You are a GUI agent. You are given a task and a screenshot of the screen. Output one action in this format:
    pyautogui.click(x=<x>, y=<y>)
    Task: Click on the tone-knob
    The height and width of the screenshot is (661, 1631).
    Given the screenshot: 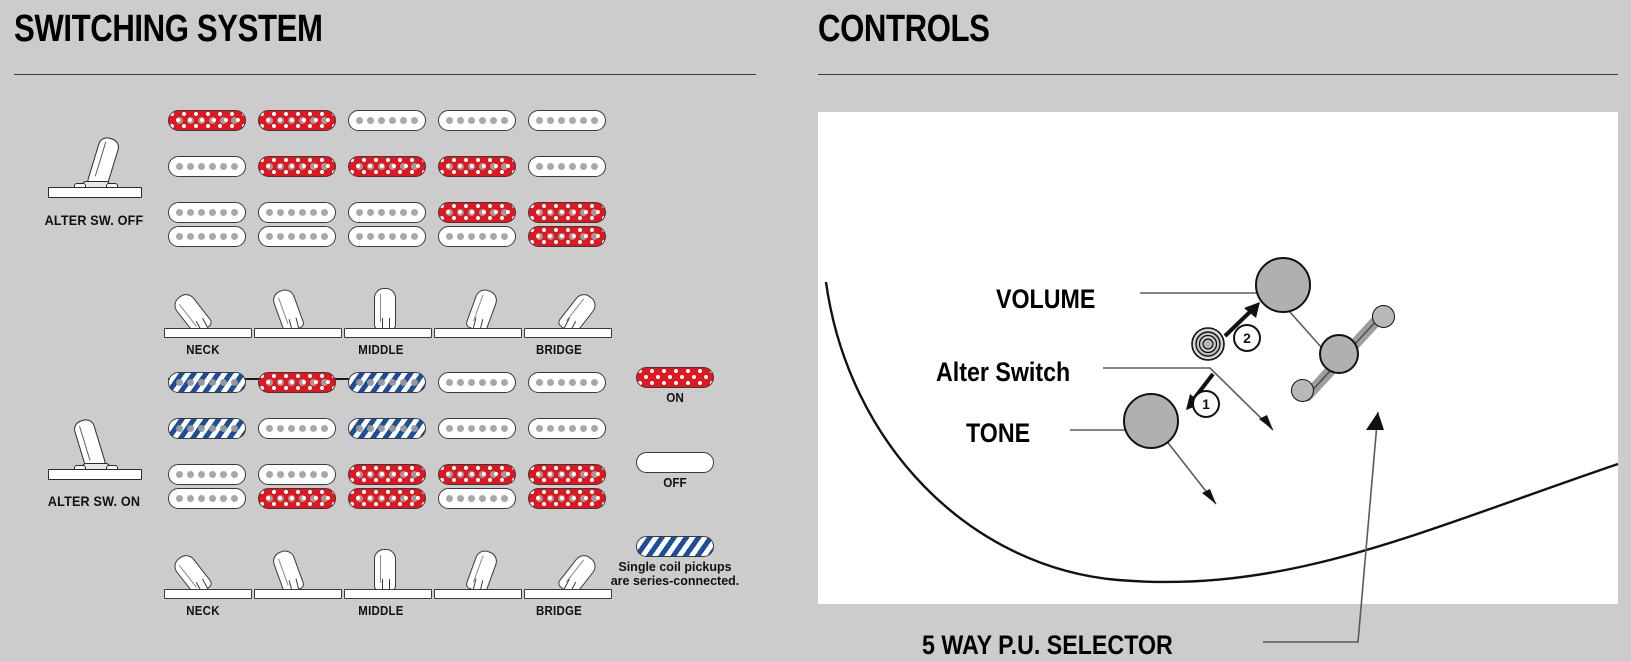 What is the action you would take?
    pyautogui.click(x=1151, y=421)
    